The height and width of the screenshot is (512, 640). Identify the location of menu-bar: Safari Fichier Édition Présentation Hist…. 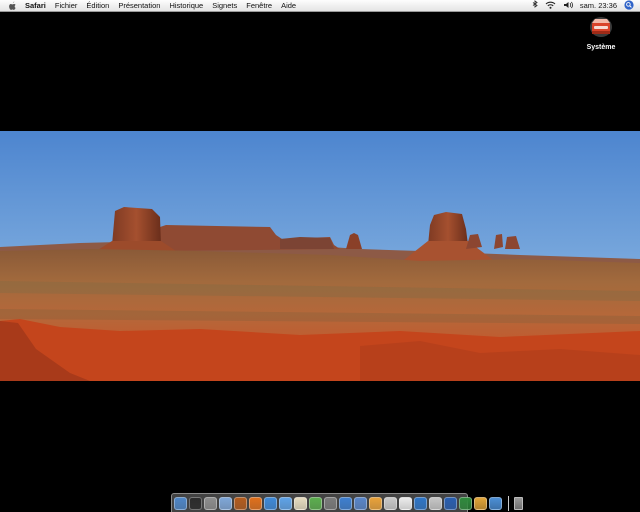
(320, 6).